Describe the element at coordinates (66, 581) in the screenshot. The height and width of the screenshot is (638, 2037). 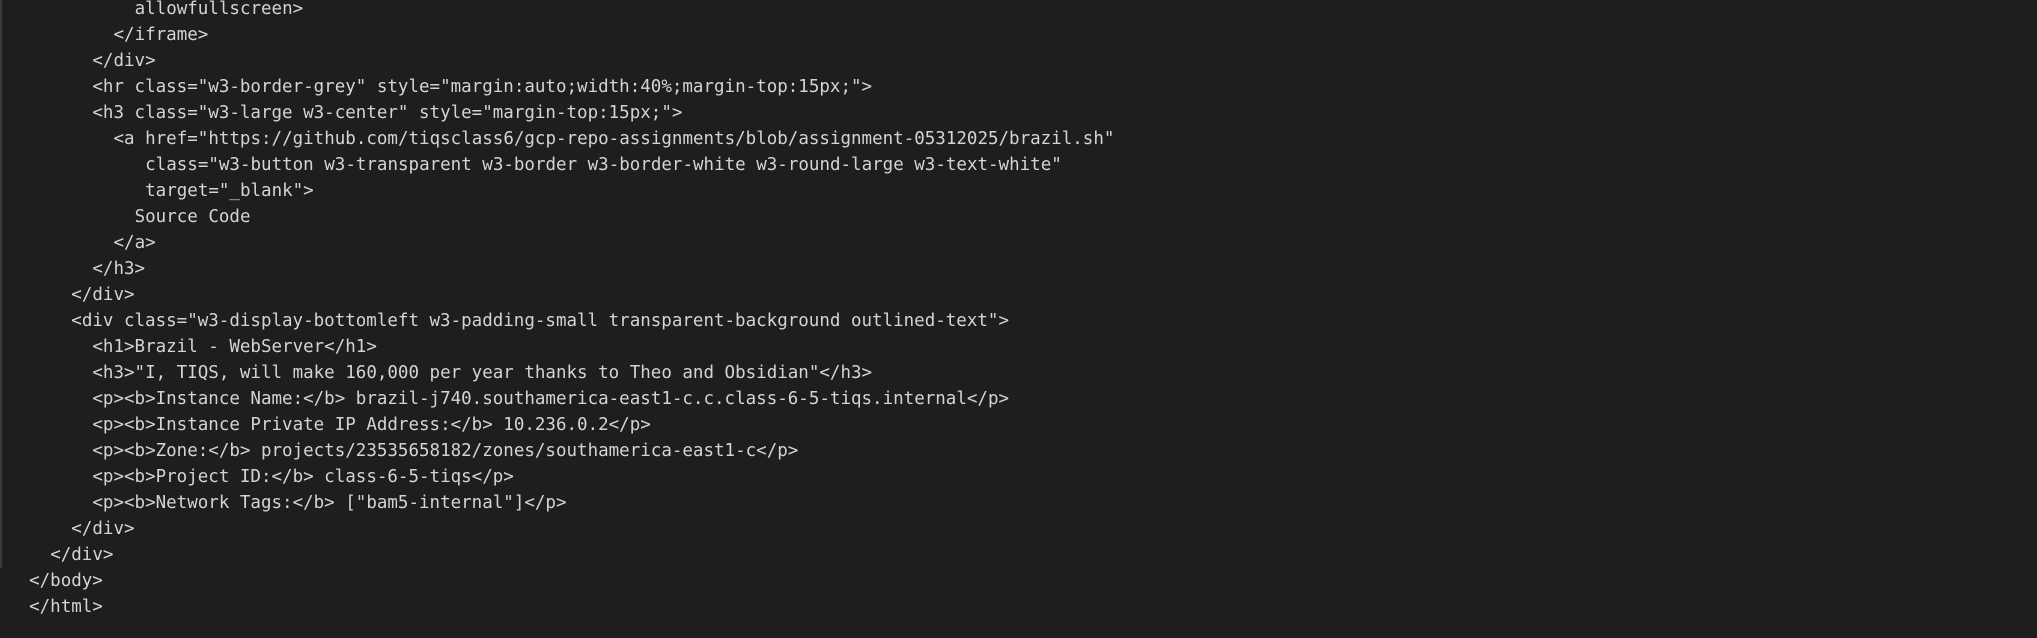
I see `code-line: </body>` at that location.